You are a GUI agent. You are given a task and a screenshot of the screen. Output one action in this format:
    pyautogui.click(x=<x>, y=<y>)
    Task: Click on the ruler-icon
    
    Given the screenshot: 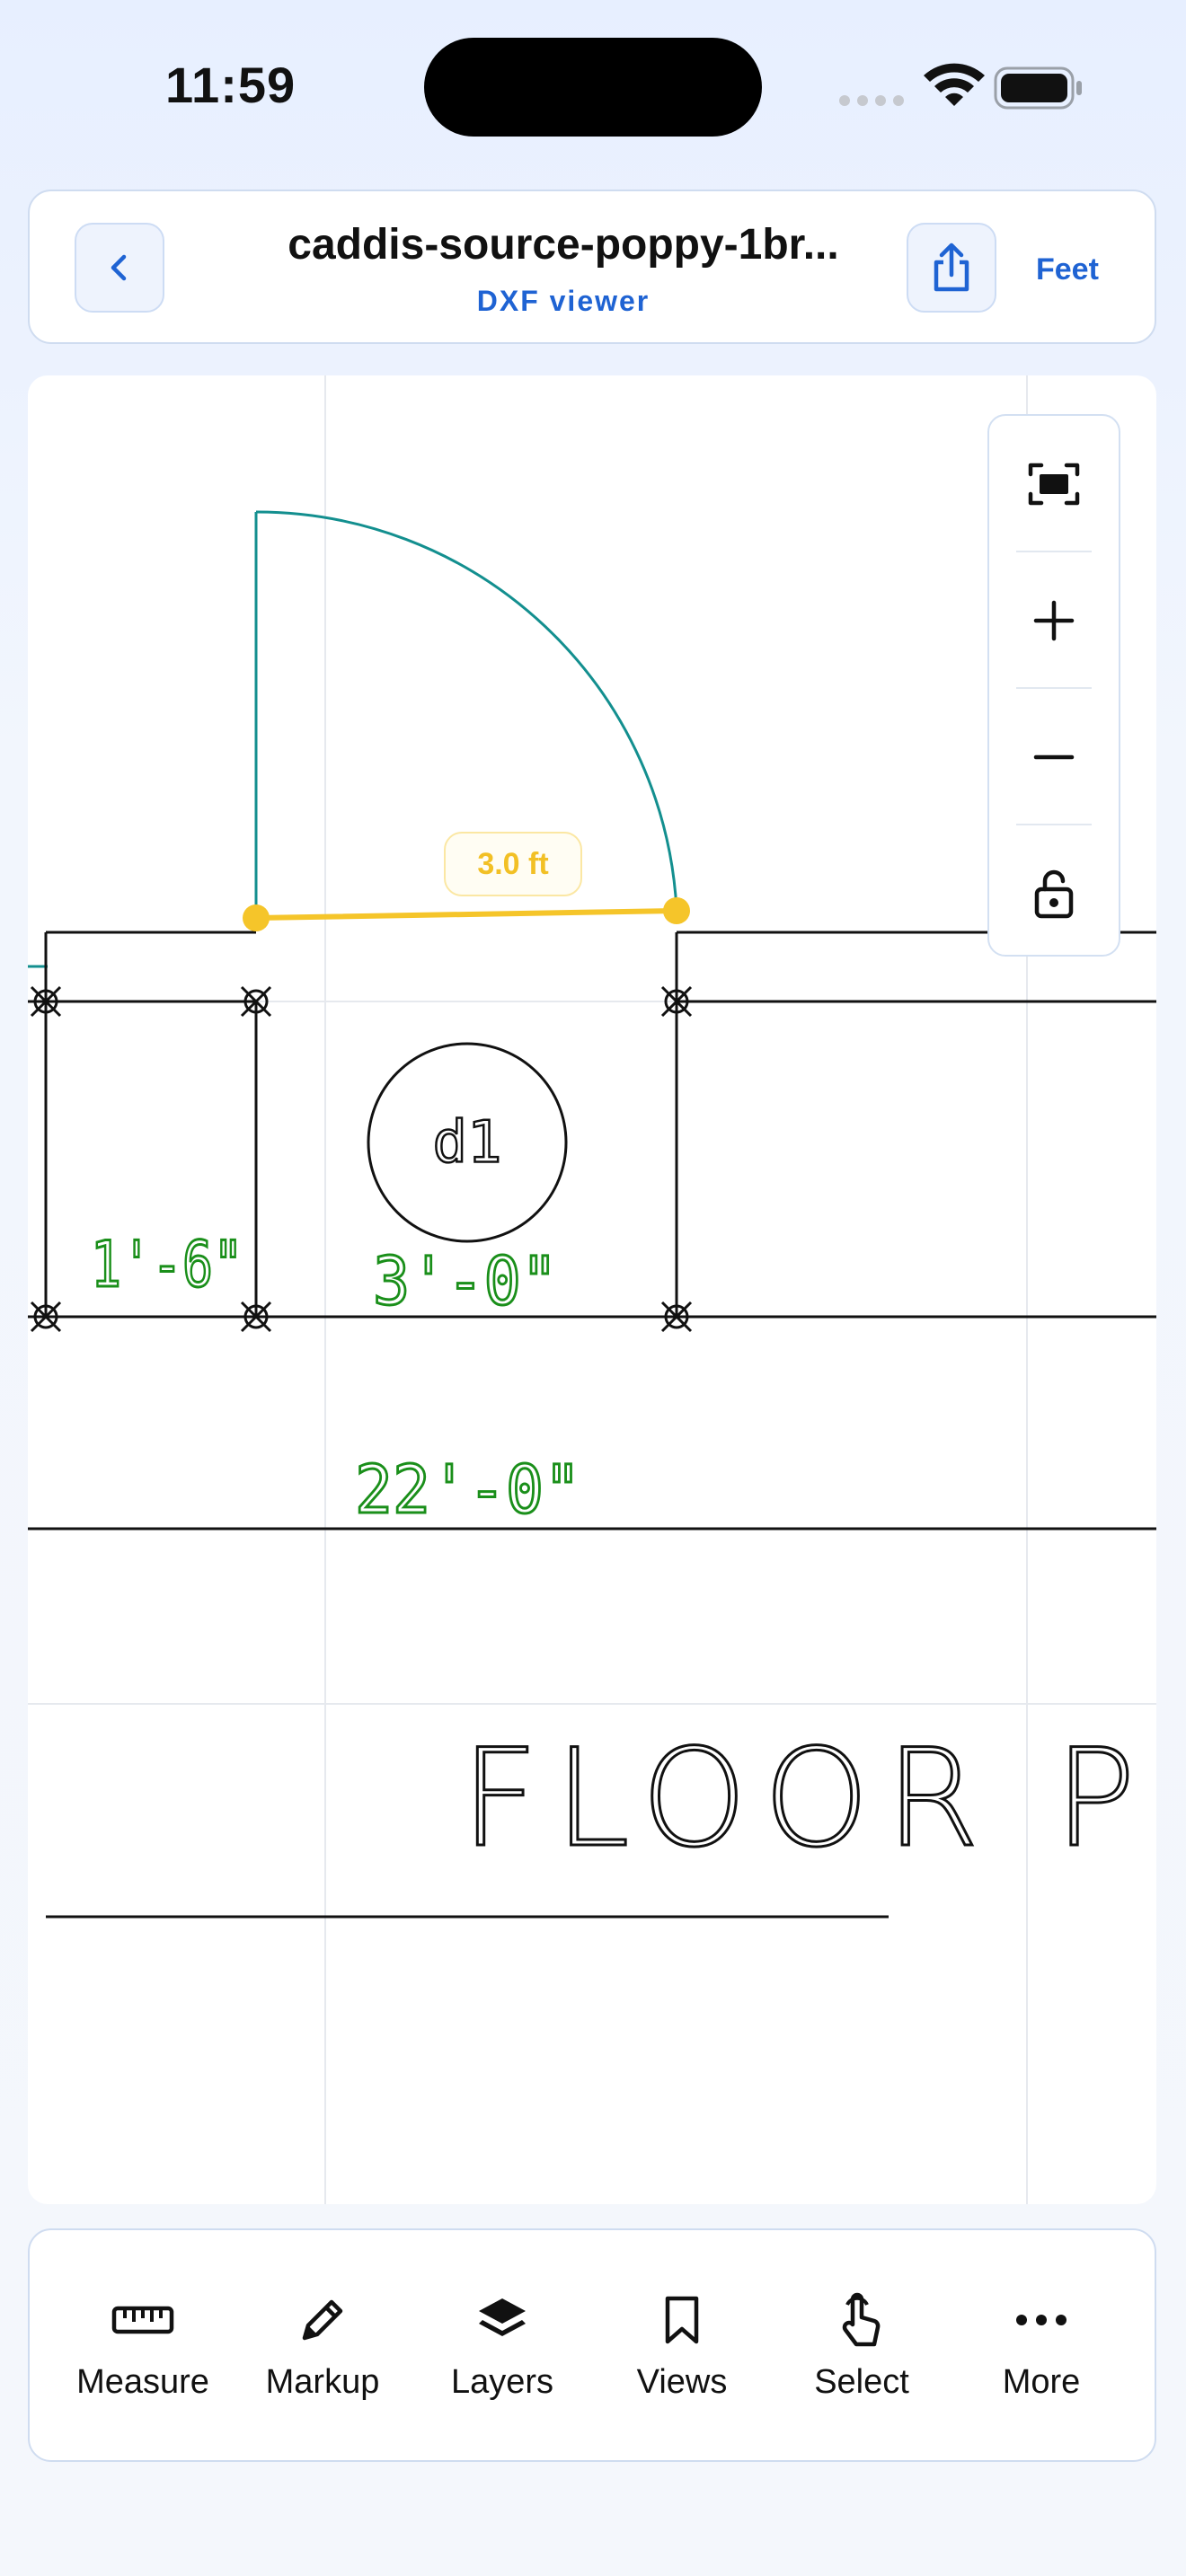 What is the action you would take?
    pyautogui.click(x=142, y=2320)
    